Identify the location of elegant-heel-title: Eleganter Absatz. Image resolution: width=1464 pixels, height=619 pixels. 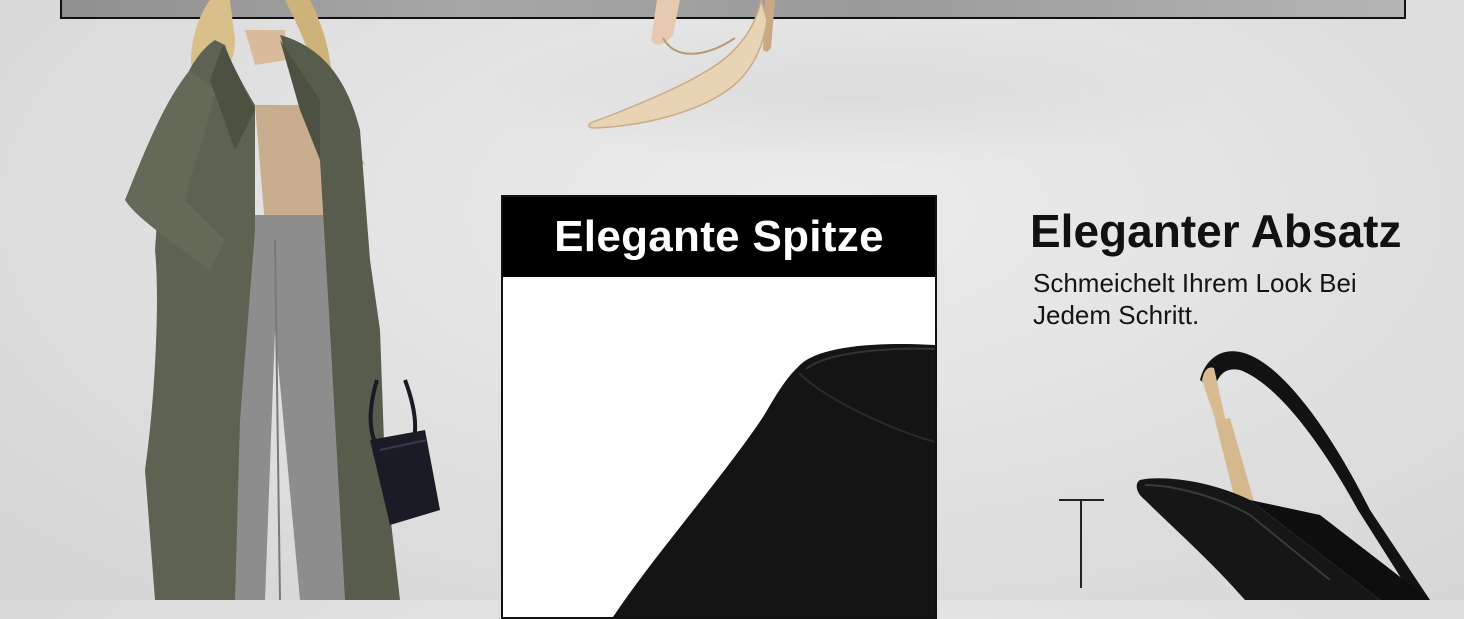
(1216, 231).